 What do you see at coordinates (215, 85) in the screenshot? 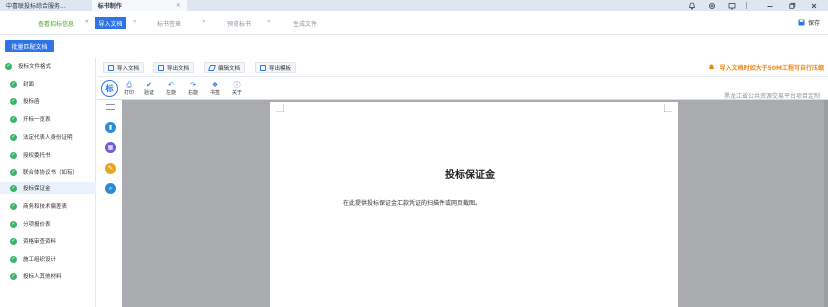
I see `bookmark-icon: ❖` at bounding box center [215, 85].